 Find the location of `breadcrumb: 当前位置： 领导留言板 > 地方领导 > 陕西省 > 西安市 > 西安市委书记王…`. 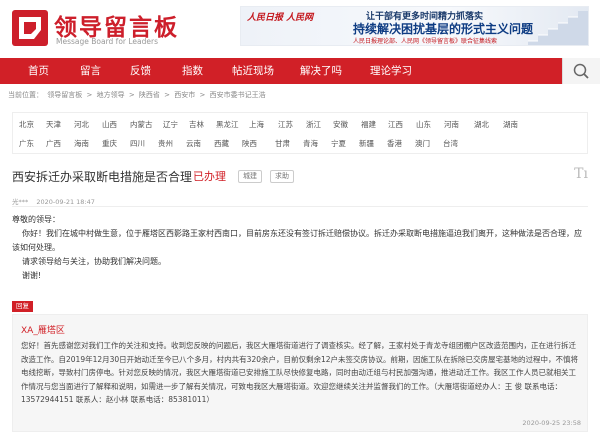

breadcrumb: 当前位置： 领导留言板 > 地方领导 > 陕西省 > 西安市 > 西安市委书记王… is located at coordinates (138, 95).